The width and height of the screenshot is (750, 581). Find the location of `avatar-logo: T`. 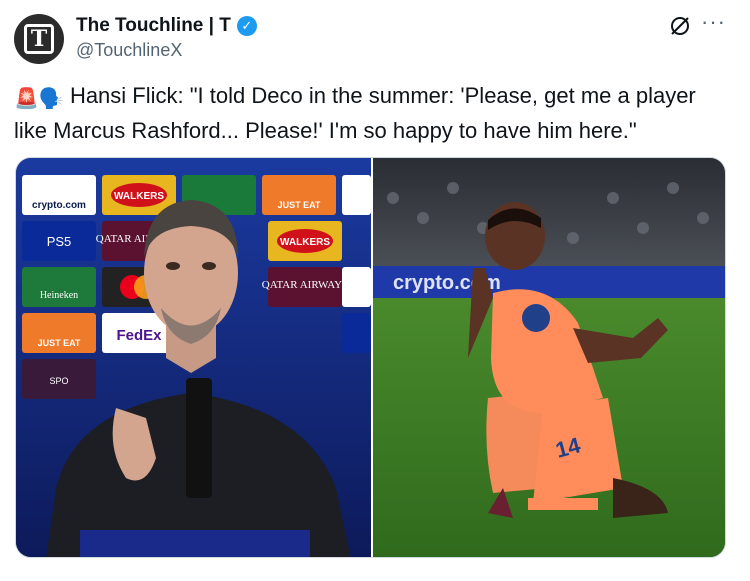

avatar-logo: T is located at coordinates (39, 39).